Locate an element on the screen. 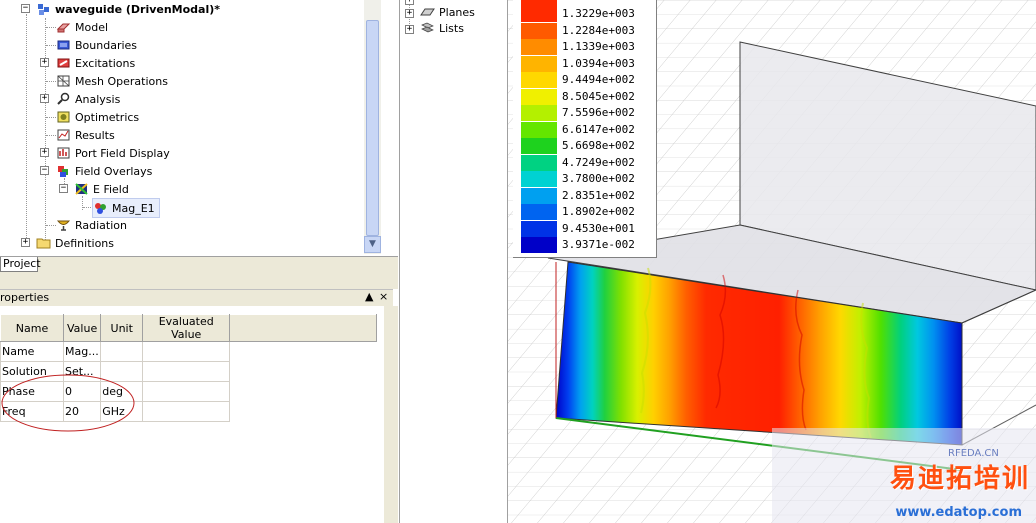 This screenshot has height=523, width=1036. legend-row: 9.4494e+002 is located at coordinates (587, 80).